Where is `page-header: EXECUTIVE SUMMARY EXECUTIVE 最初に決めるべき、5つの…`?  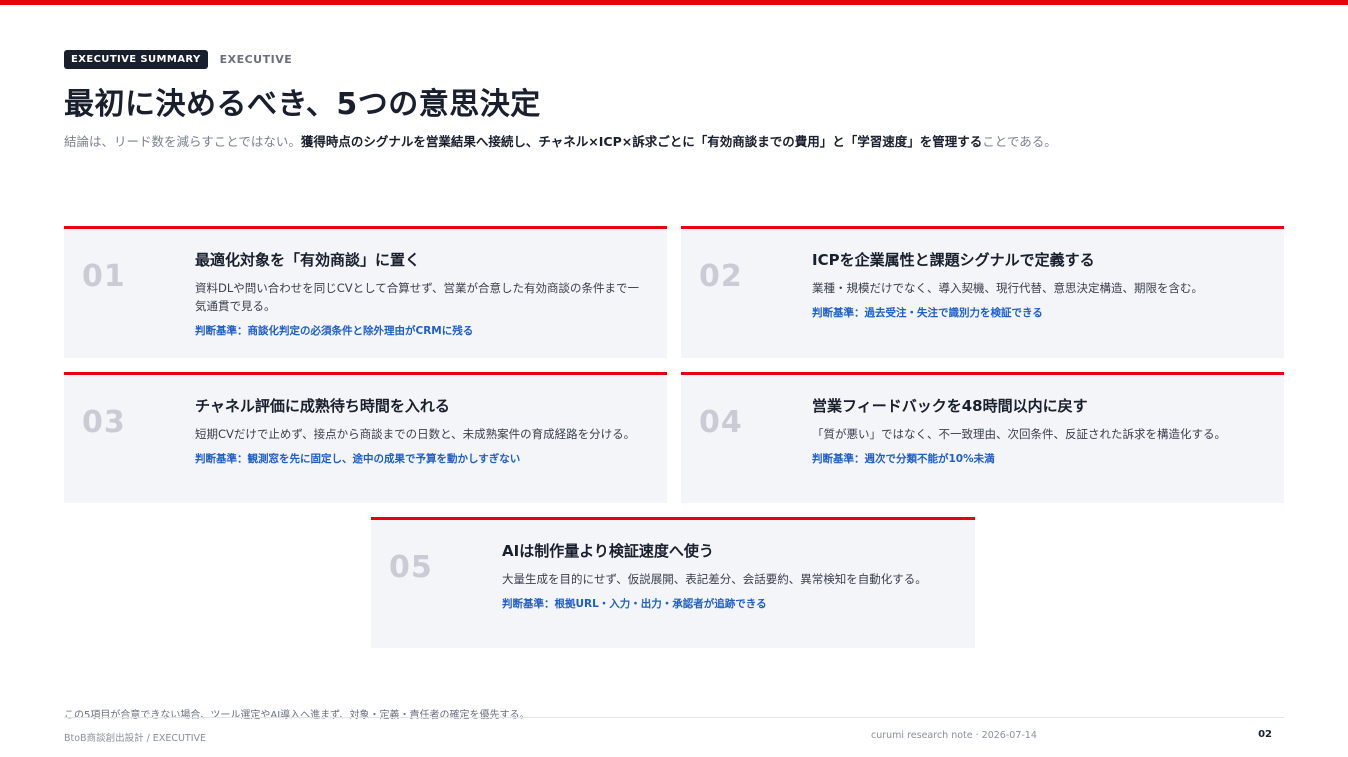 page-header: EXECUTIVE SUMMARY EXECUTIVE 最初に決めるべき、5つの… is located at coordinates (674, 100).